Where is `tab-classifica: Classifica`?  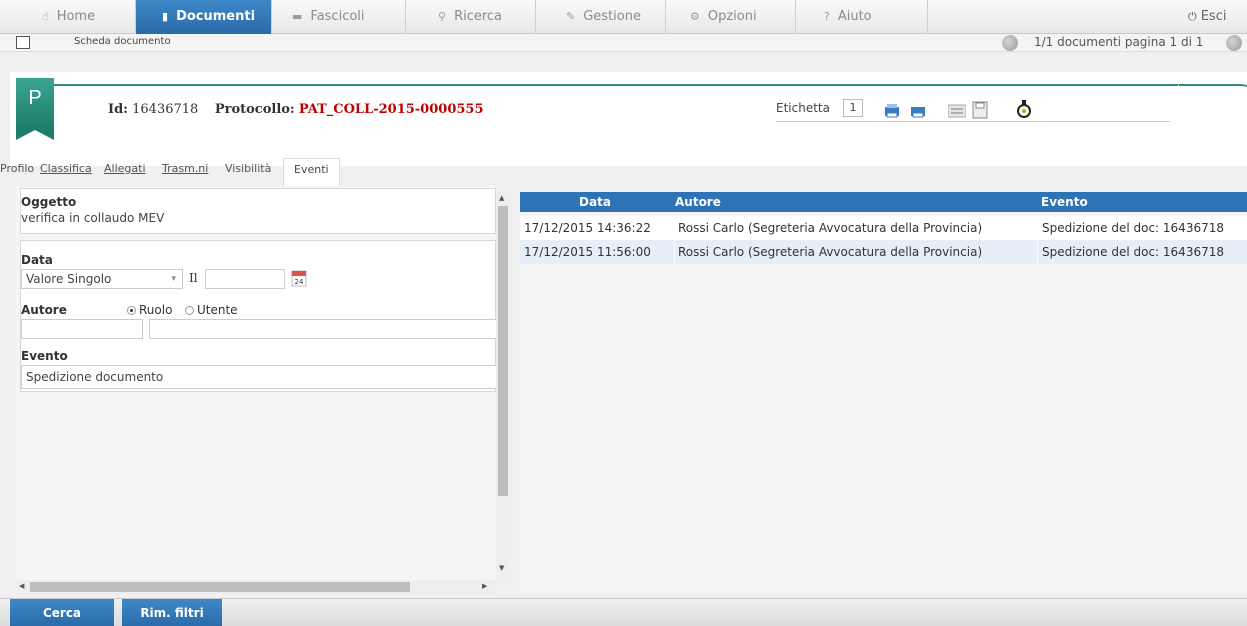
tab-classifica: Classifica is located at coordinates (66, 168).